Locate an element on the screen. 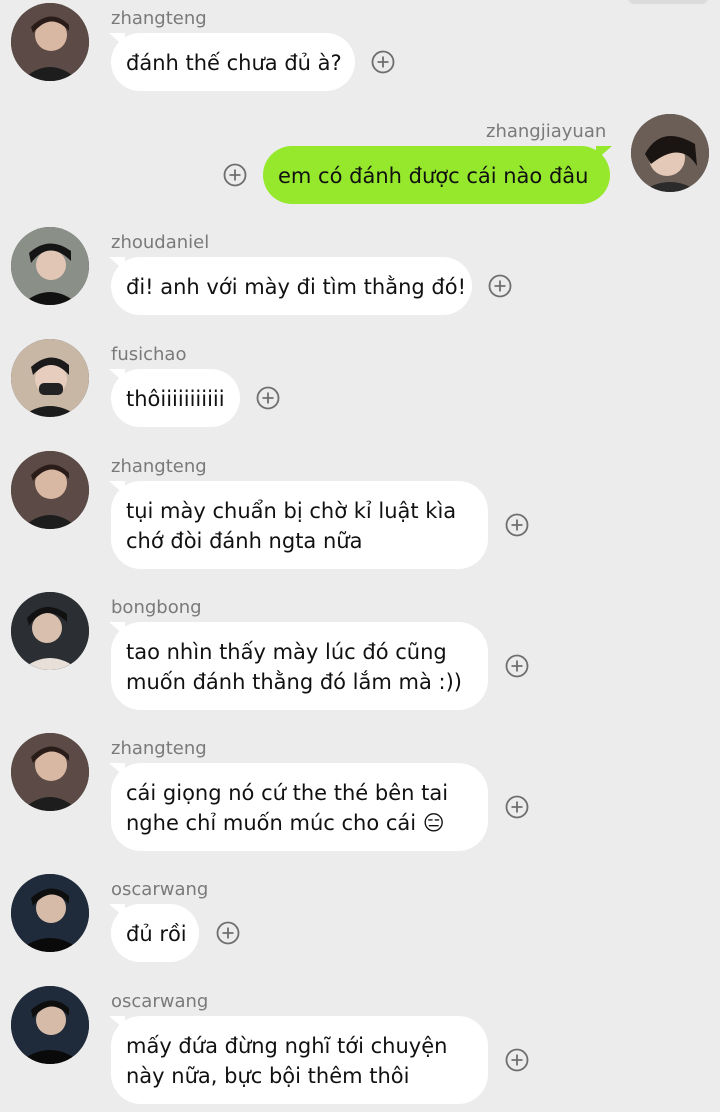 This screenshot has width=720, height=1112. message-text-line: mấy đứa đừng nghĩ tới chuyện is located at coordinates (287, 1046).